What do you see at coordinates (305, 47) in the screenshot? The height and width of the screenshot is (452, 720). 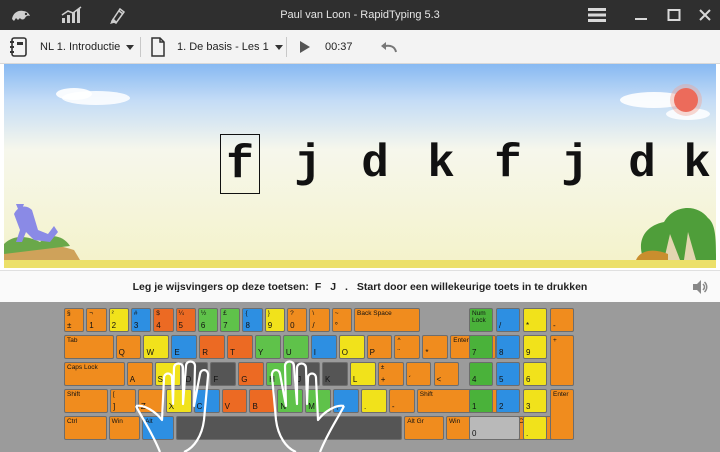 I see `play-icon` at bounding box center [305, 47].